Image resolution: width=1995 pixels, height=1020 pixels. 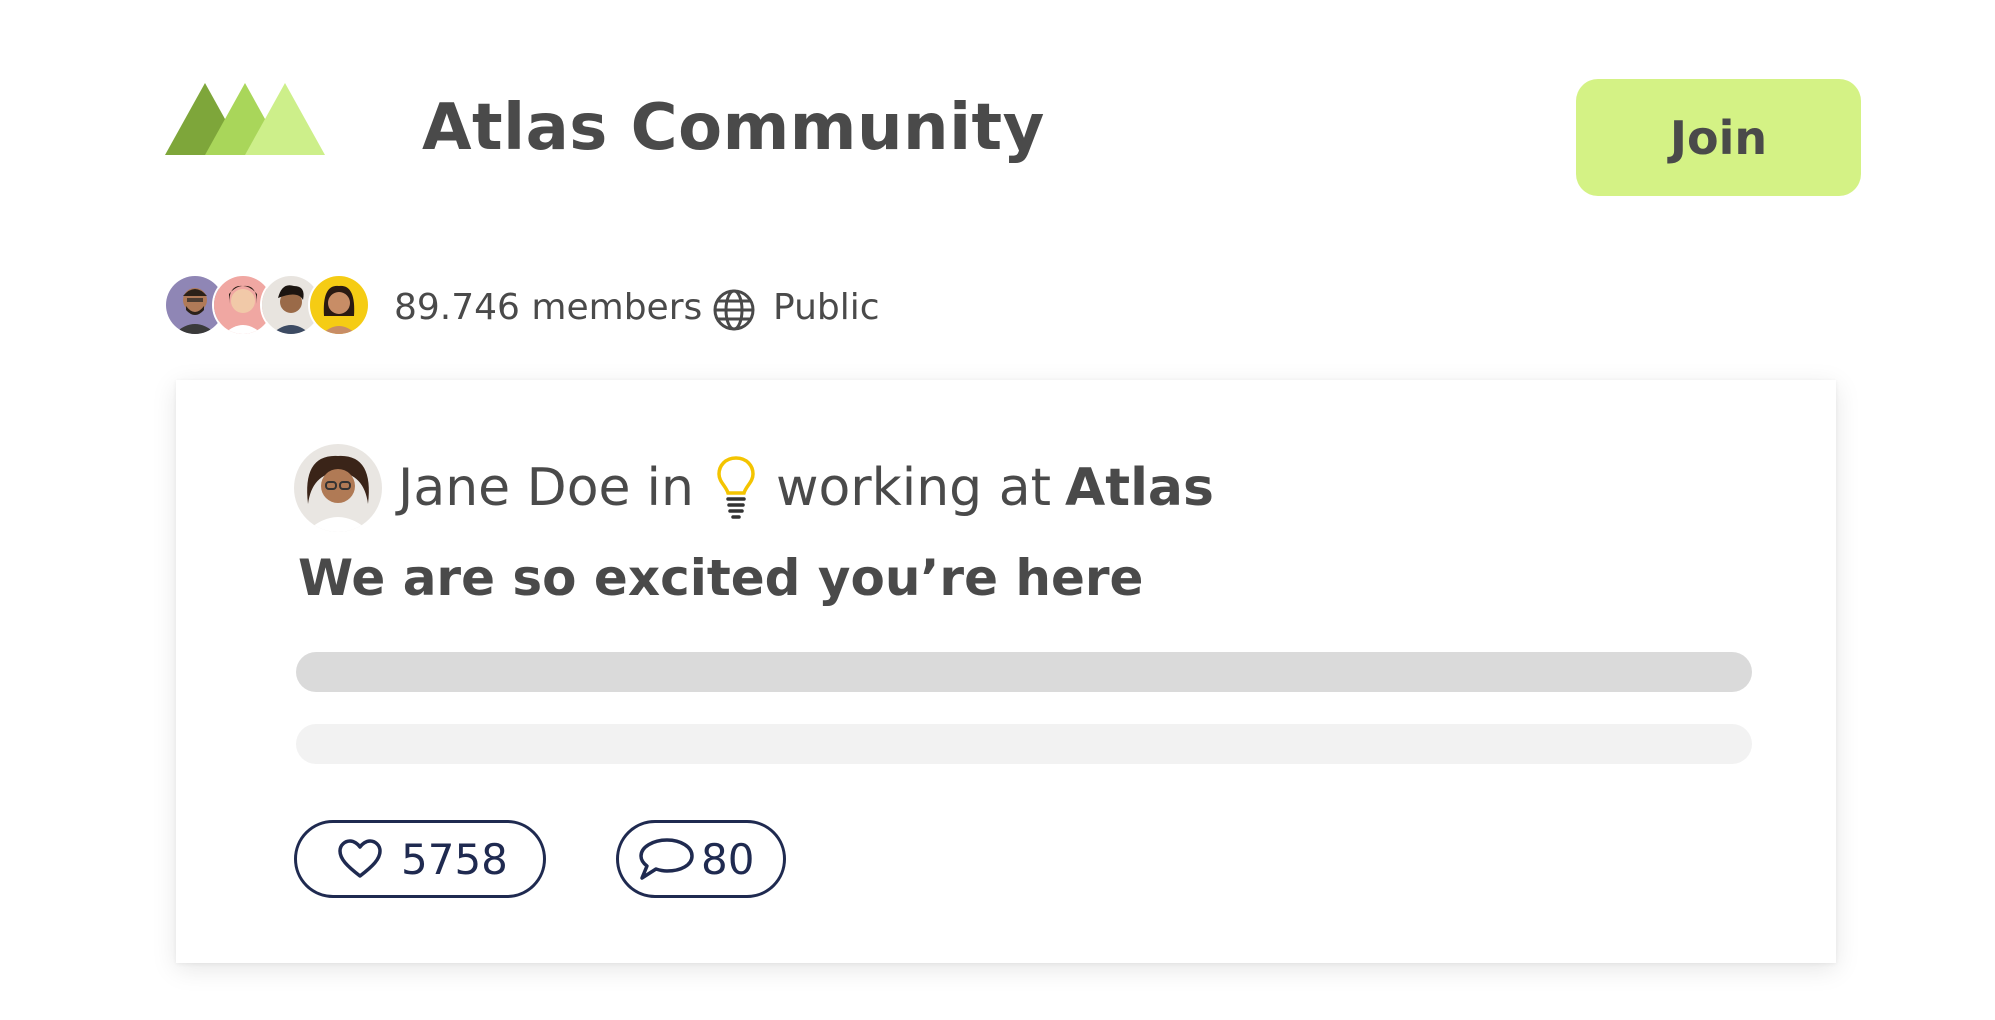 I want to click on member-count: 89.746 members, so click(x=548, y=307).